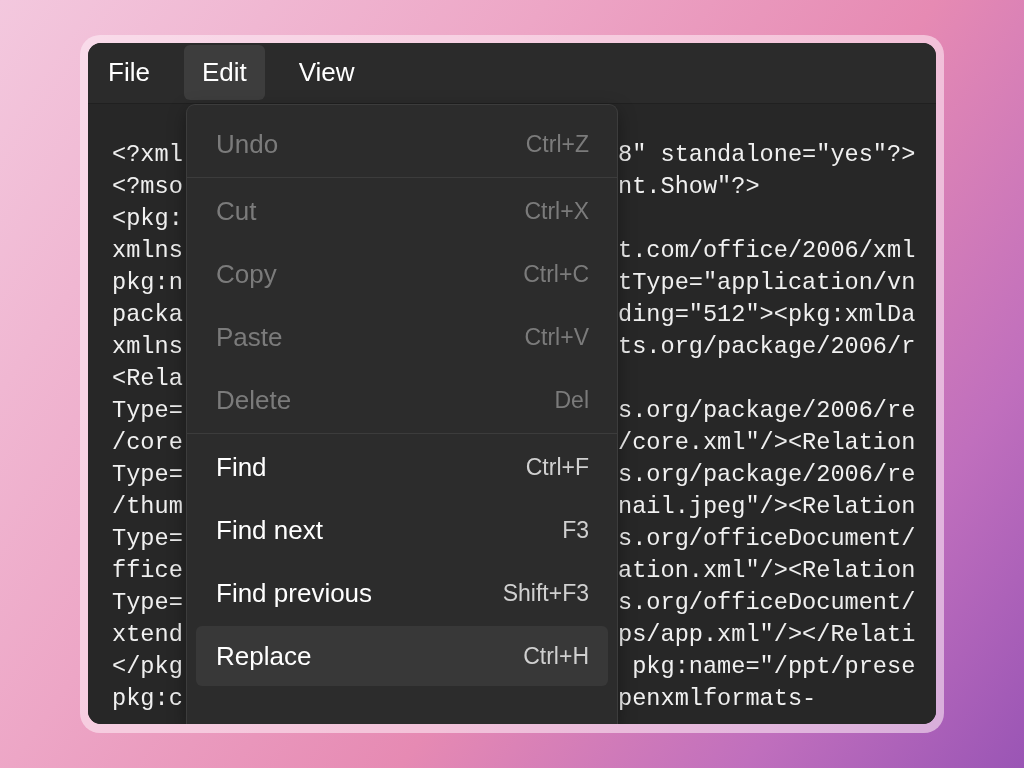 This screenshot has height=768, width=1024. Describe the element at coordinates (147, 314) in the screenshot. I see `code-text: packa` at that location.